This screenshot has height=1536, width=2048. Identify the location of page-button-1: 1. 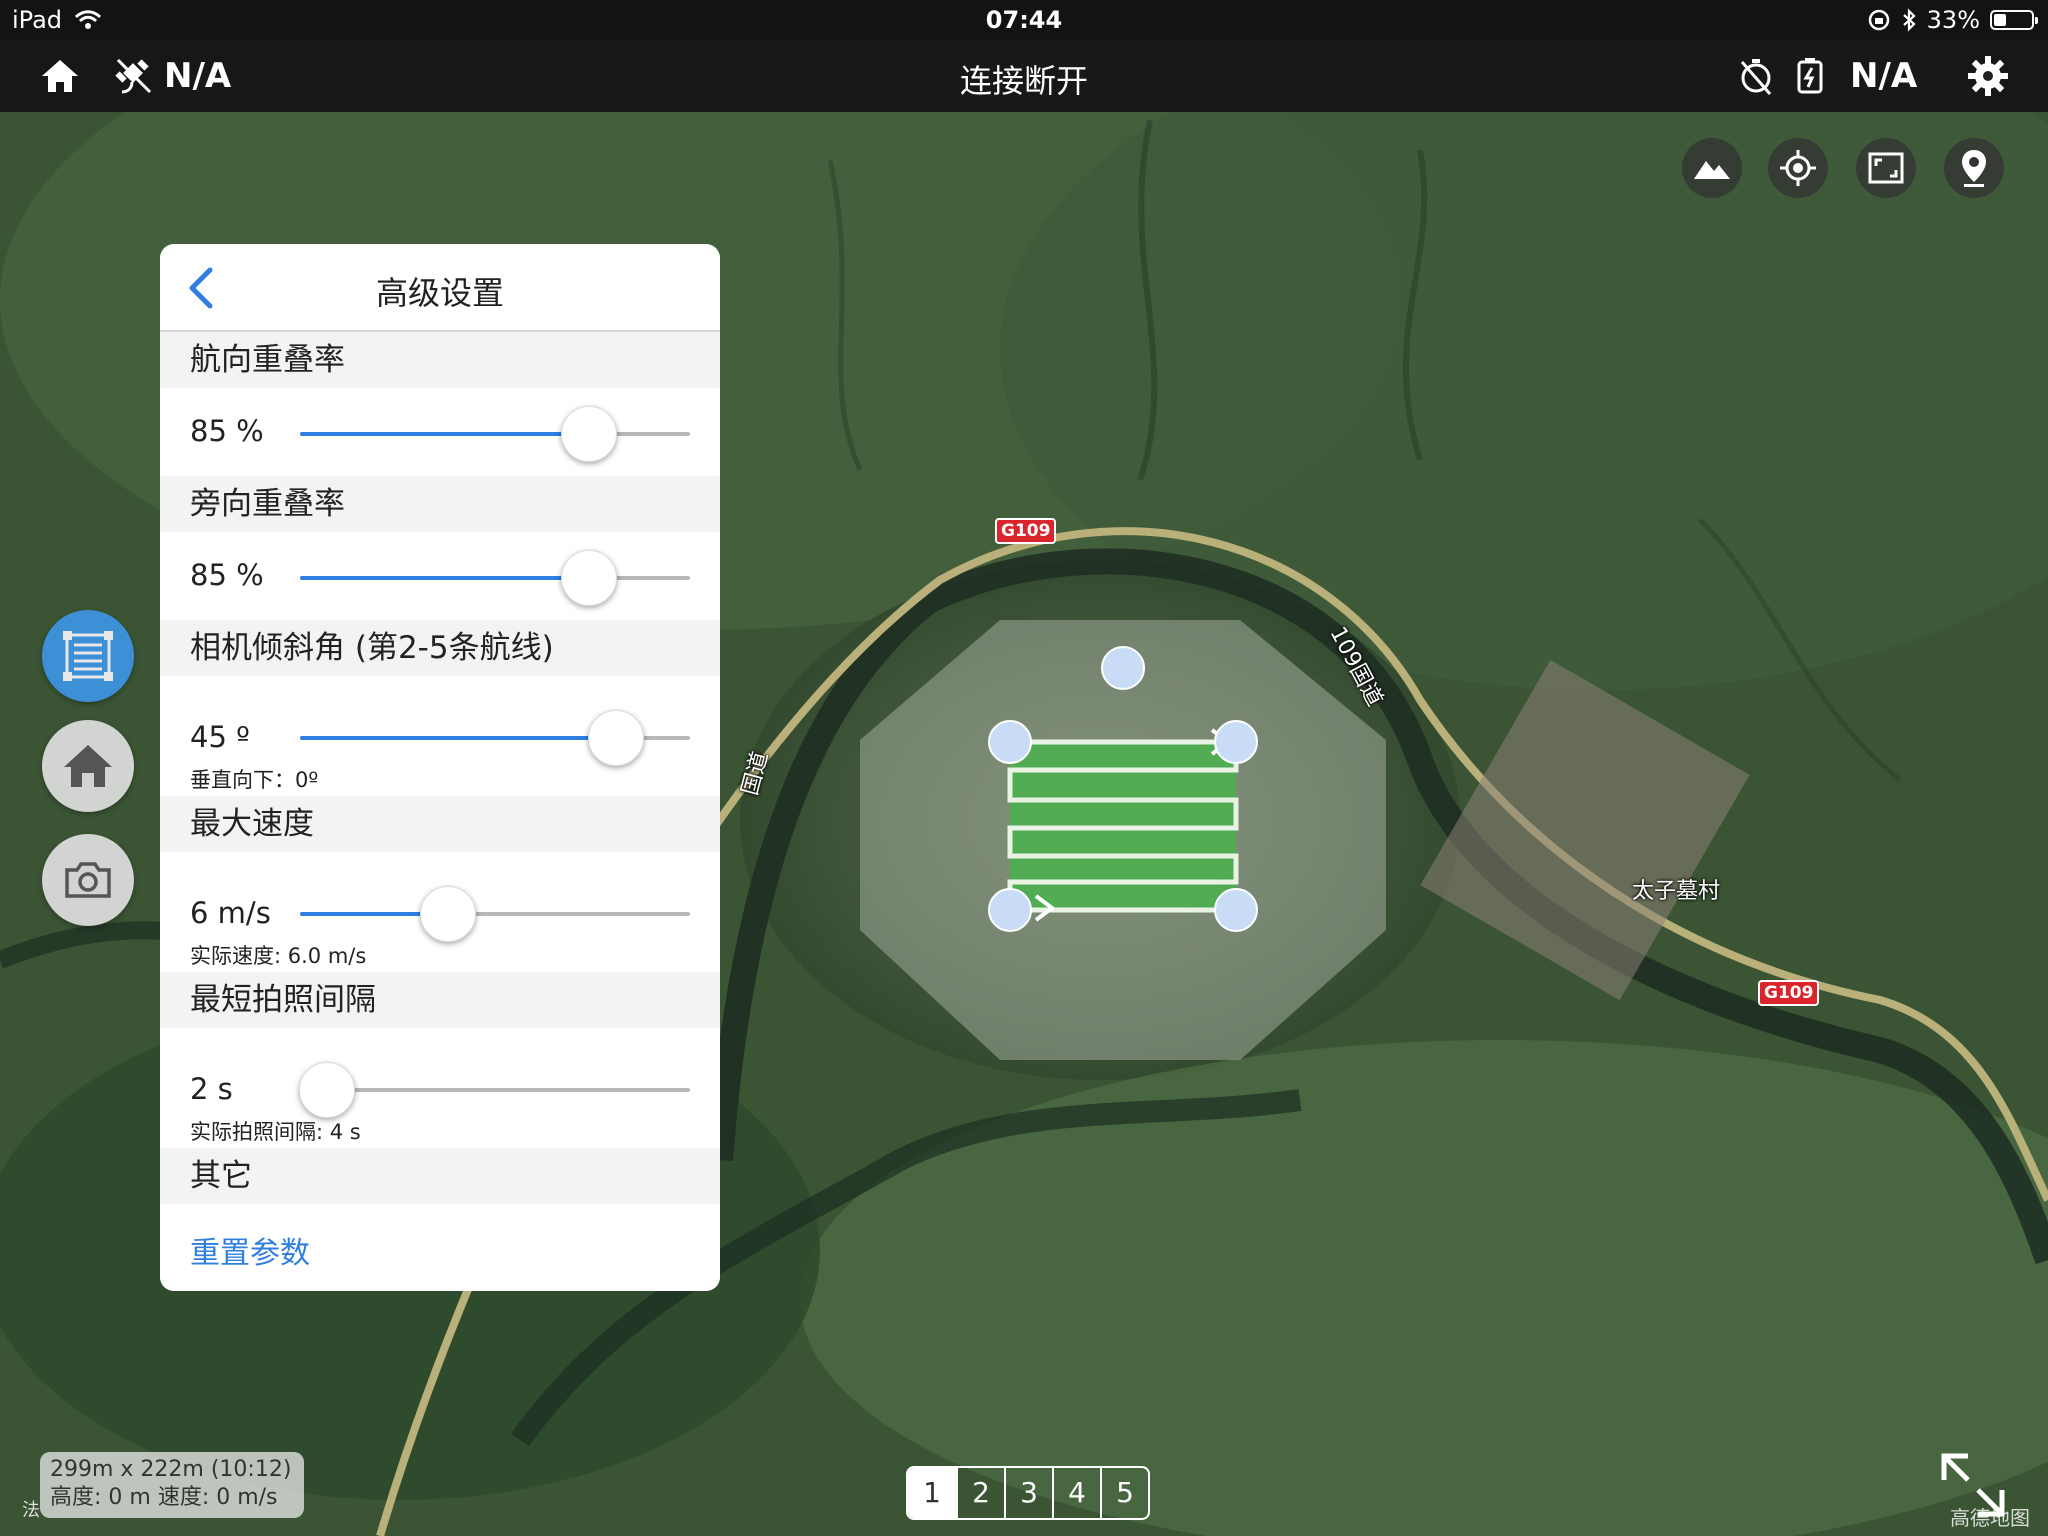
(932, 1493).